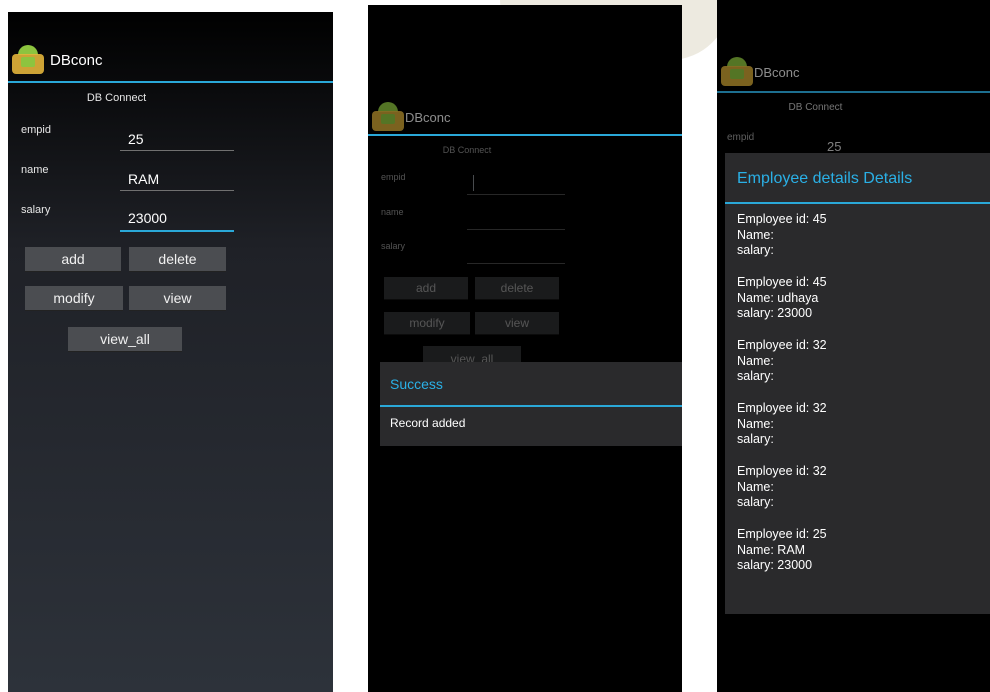 The width and height of the screenshot is (990, 692). I want to click on name-field: RAM, so click(177, 179).